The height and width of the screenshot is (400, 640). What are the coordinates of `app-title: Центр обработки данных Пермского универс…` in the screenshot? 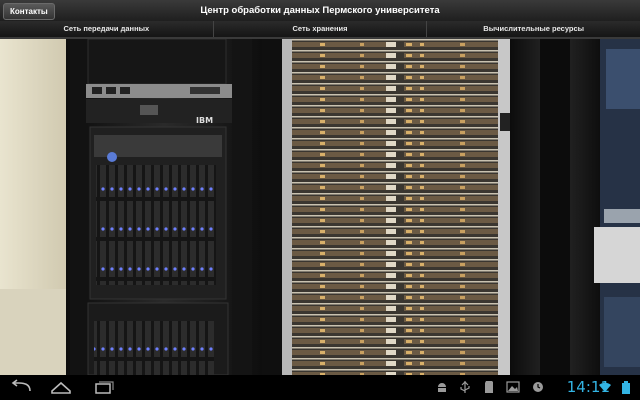 It's located at (320, 10).